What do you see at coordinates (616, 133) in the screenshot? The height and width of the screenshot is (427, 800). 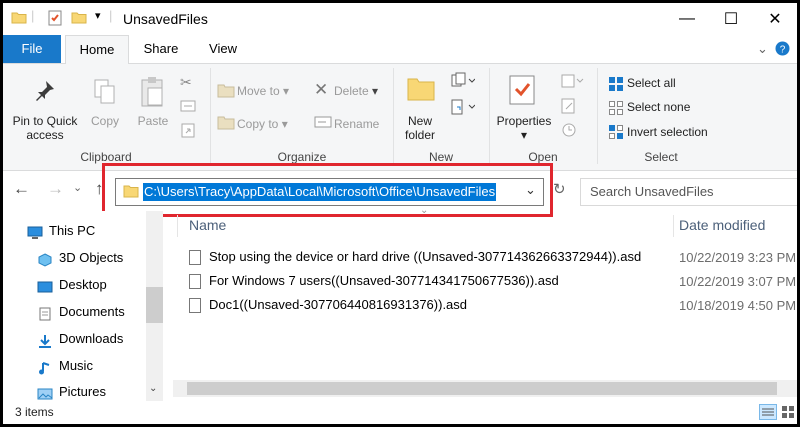 I see `invert-selection-icon` at bounding box center [616, 133].